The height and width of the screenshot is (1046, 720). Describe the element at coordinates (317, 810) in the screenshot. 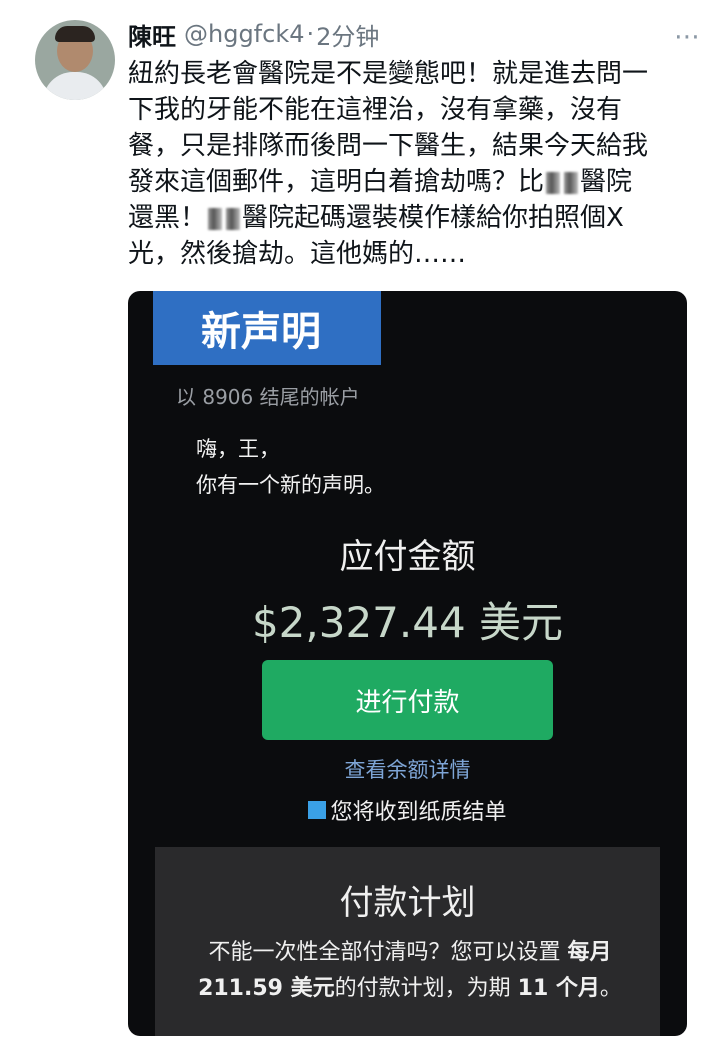

I see `checkbox-icon` at that location.